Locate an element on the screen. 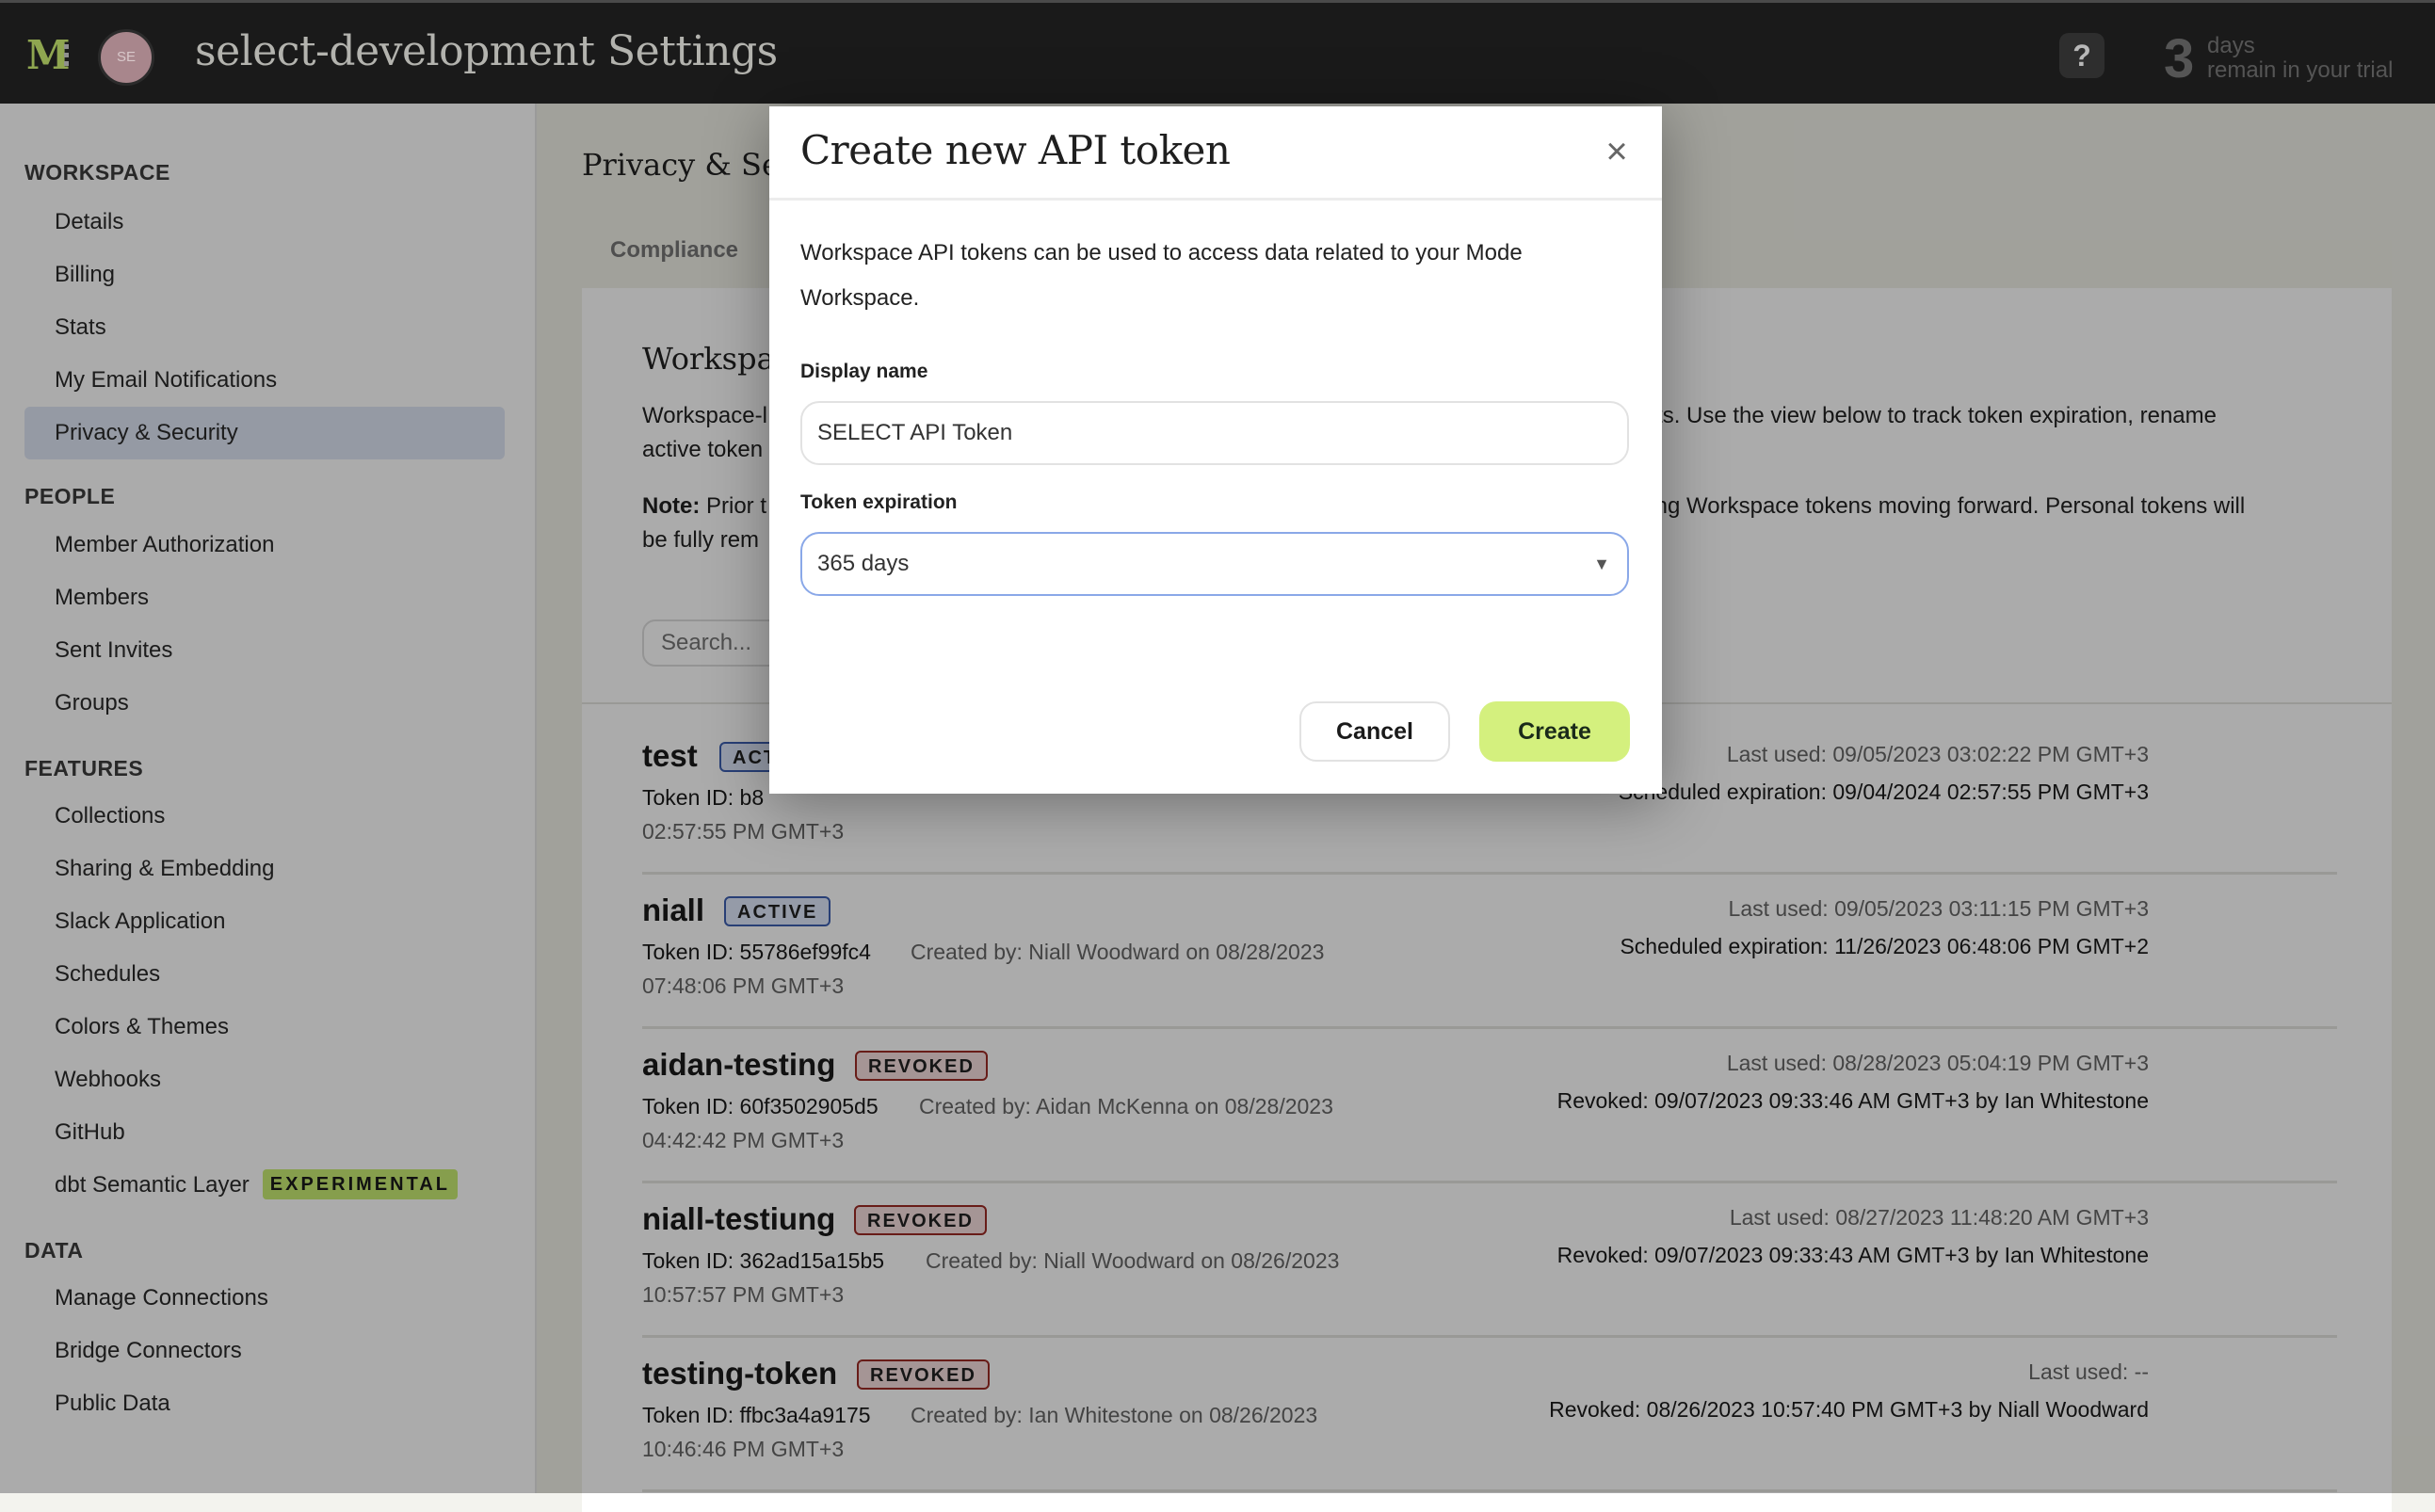  create-button: Create is located at coordinates (1555, 731).